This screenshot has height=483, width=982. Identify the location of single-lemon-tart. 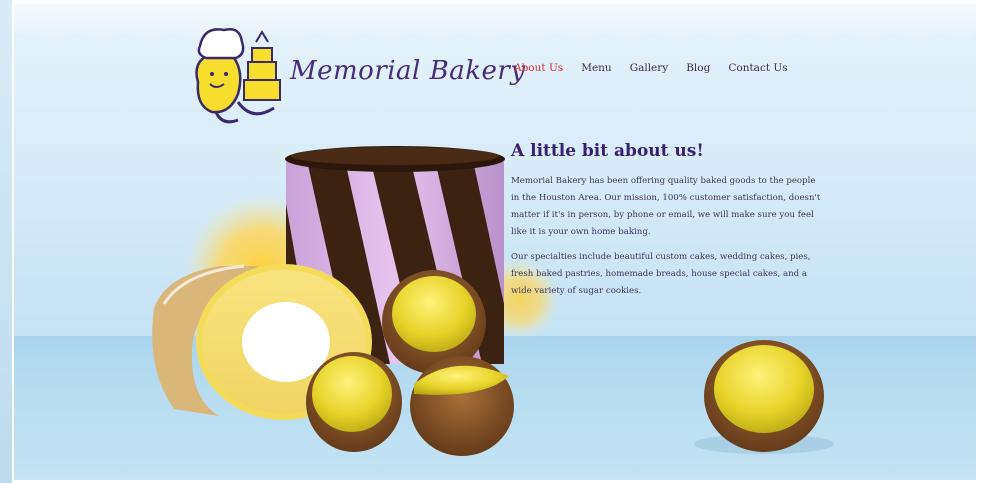
(764, 397).